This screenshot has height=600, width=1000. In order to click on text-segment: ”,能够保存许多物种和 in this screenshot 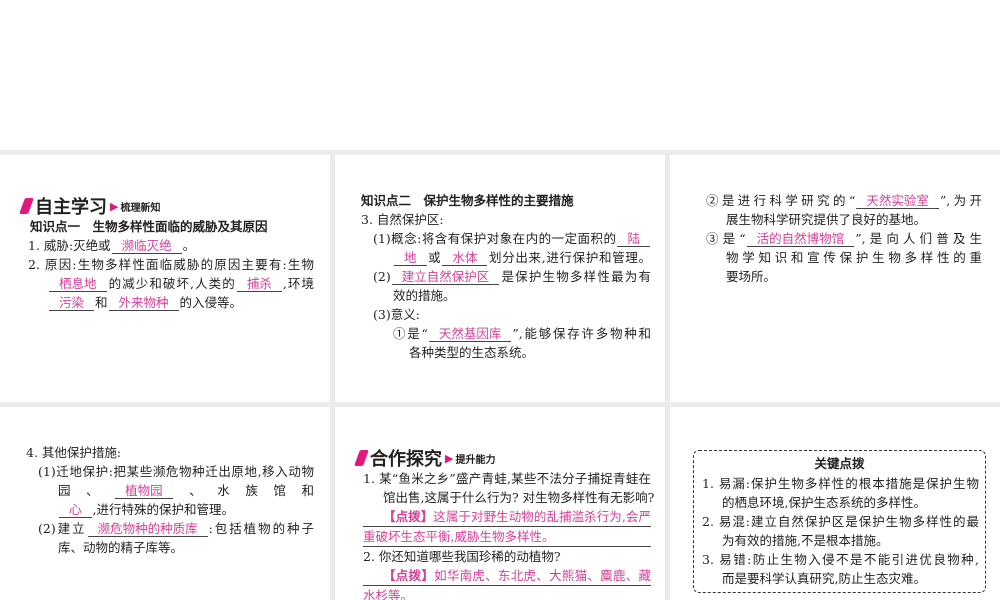, I will do `click(581, 333)`.